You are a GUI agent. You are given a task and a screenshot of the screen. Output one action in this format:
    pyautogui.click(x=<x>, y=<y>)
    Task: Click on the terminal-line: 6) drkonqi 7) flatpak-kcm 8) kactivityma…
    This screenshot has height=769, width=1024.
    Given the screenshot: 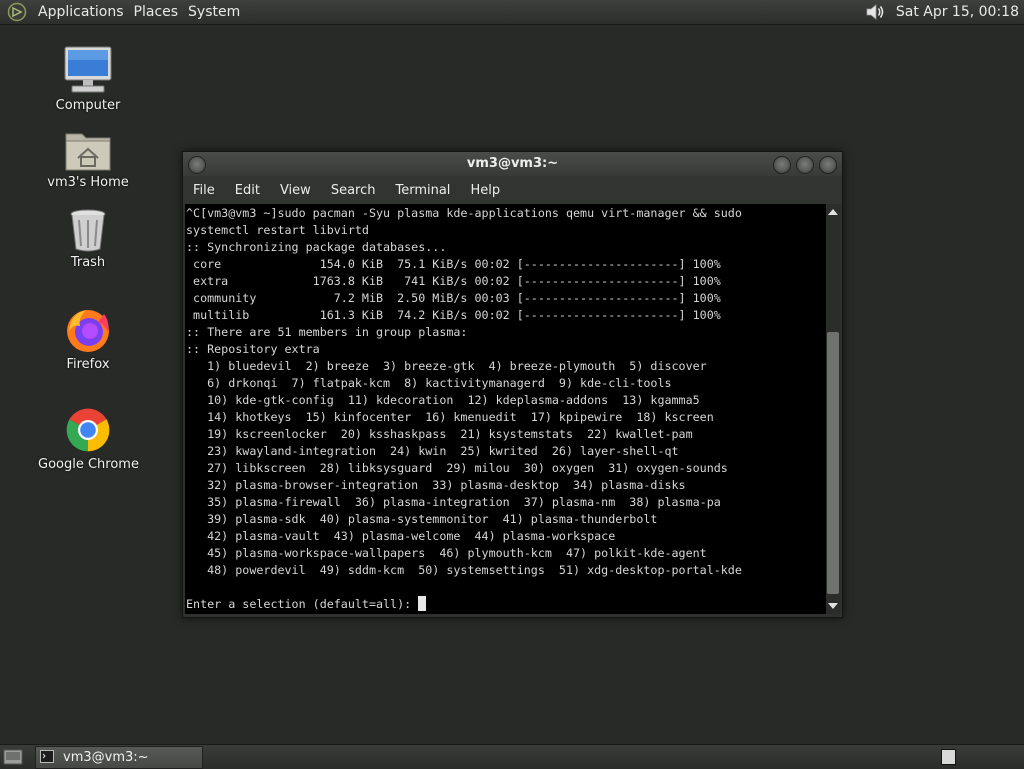 What is the action you would take?
    pyautogui.click(x=429, y=383)
    